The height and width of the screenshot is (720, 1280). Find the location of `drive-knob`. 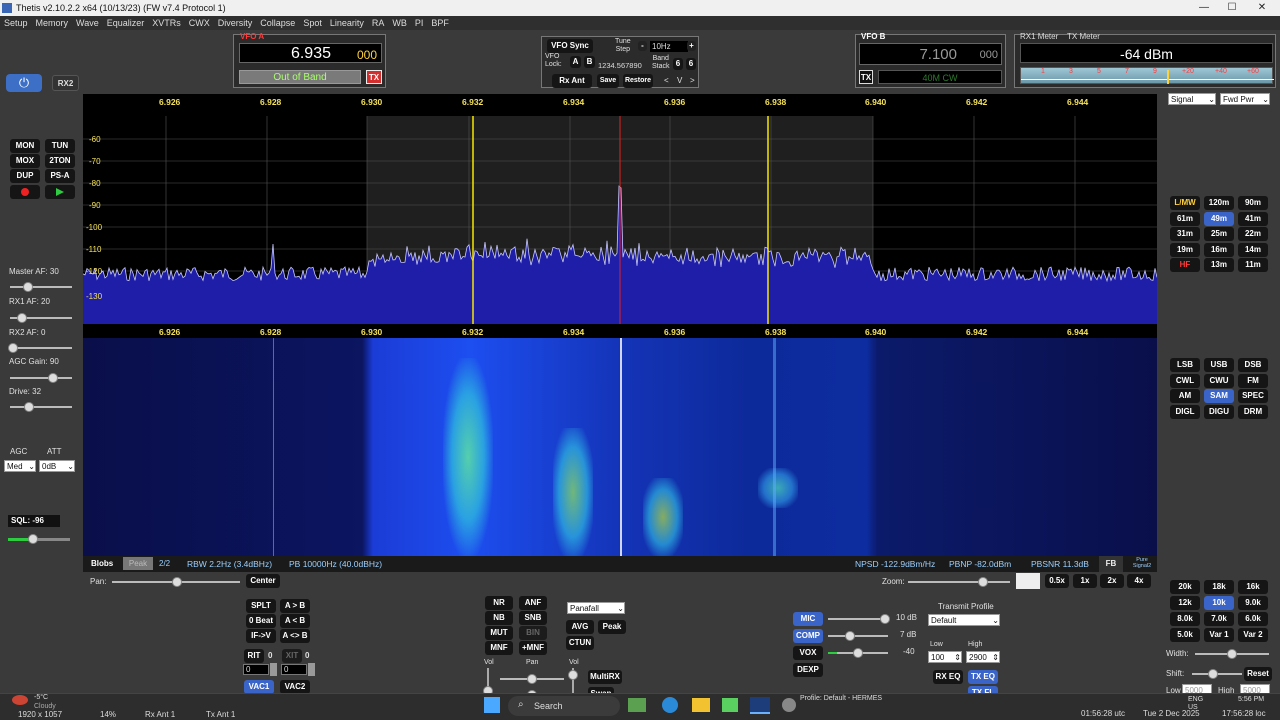

drive-knob is located at coordinates (29, 407).